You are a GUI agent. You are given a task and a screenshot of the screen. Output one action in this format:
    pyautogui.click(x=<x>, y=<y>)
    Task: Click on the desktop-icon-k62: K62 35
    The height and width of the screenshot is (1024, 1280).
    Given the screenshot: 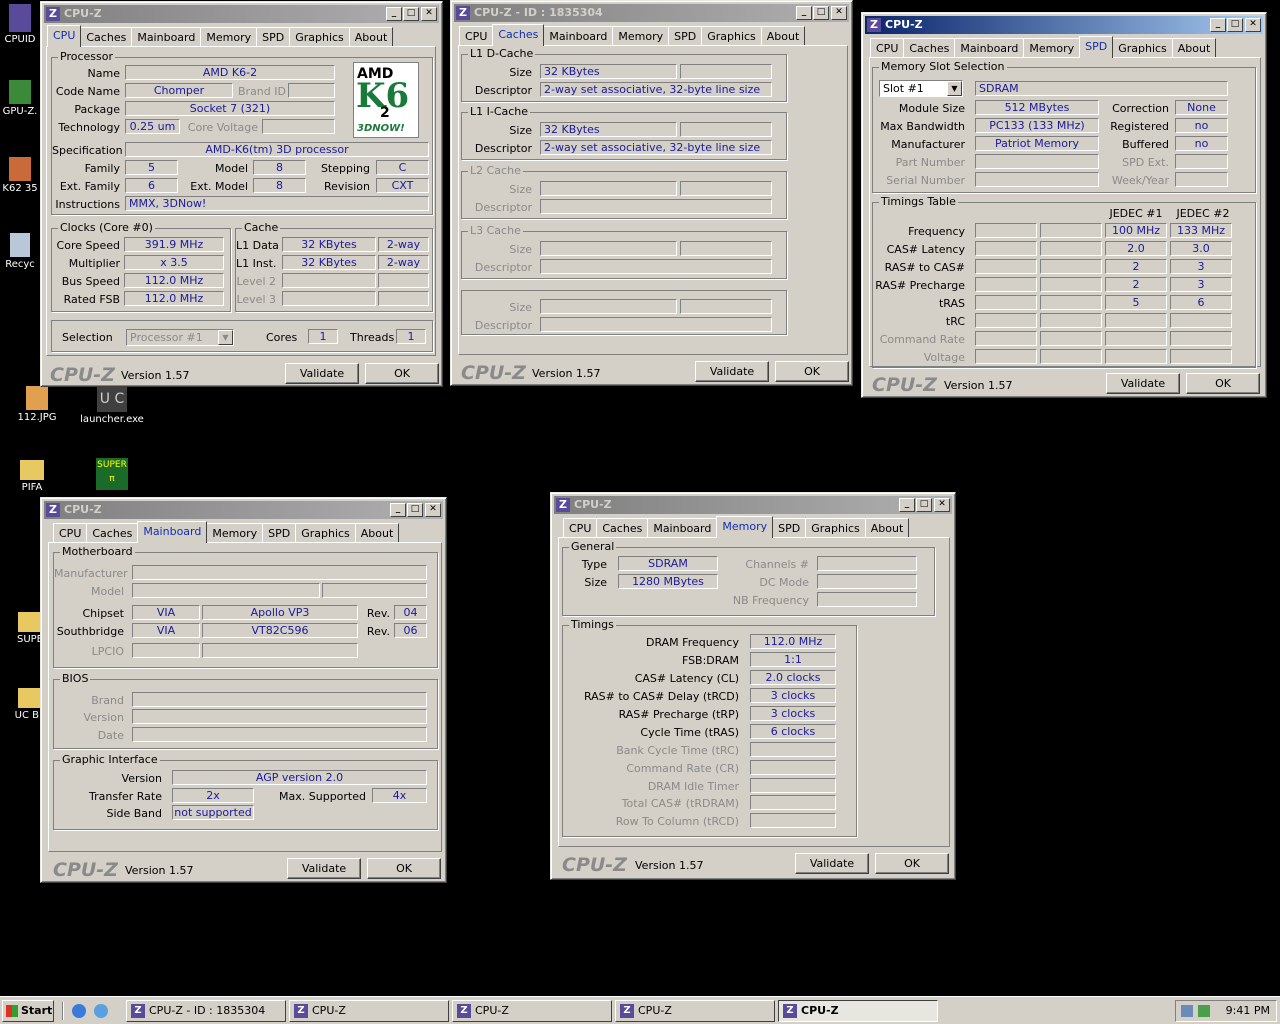 What is the action you would take?
    pyautogui.click(x=20, y=175)
    